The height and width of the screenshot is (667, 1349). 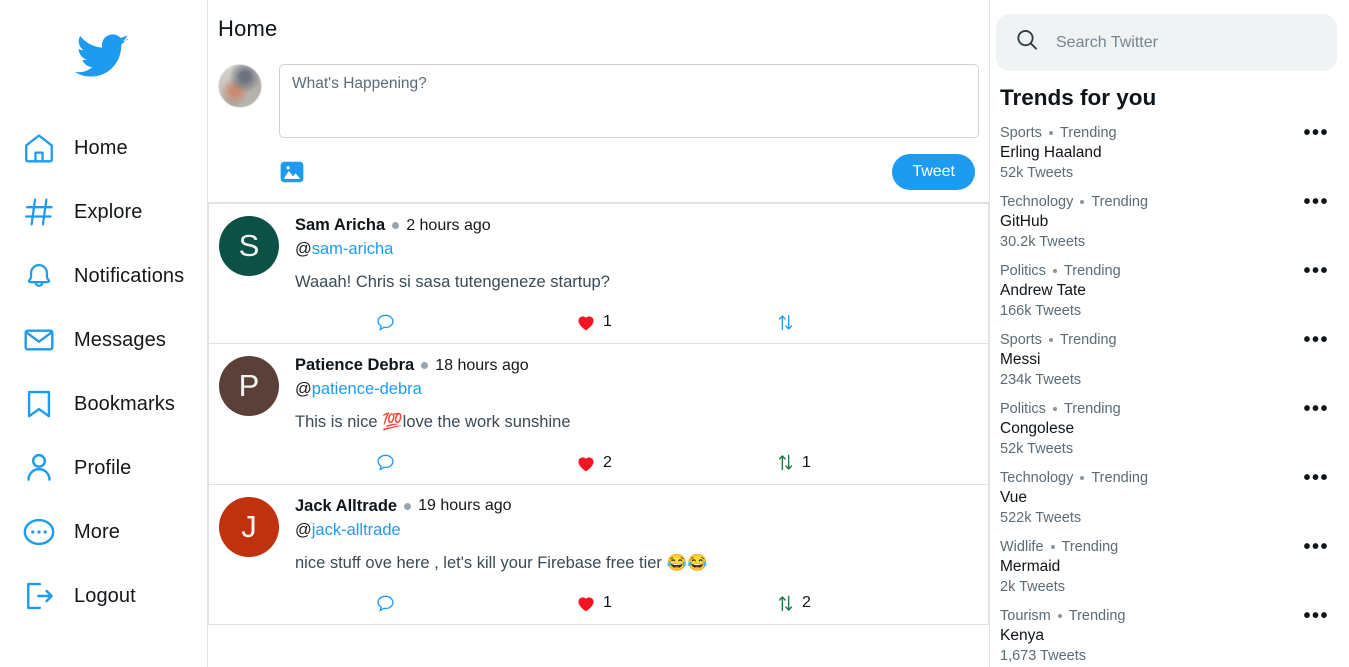 I want to click on trend-category: Tourism, so click(x=1025, y=616).